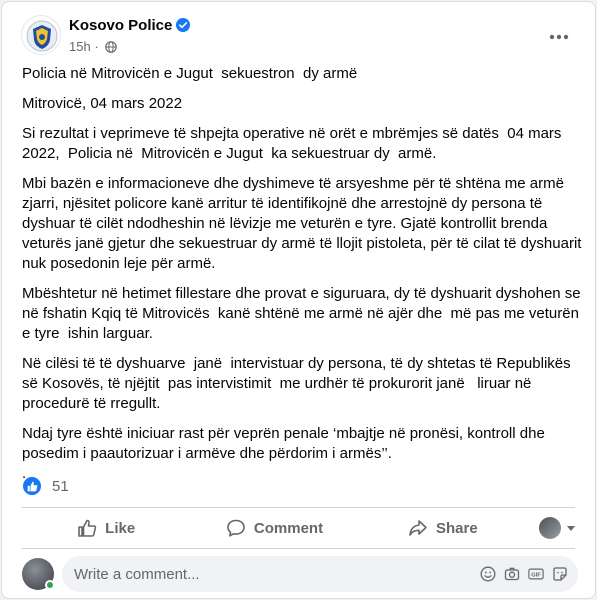 This screenshot has height=600, width=597. Describe the element at coordinates (488, 574) in the screenshot. I see `emoji-icon` at that location.